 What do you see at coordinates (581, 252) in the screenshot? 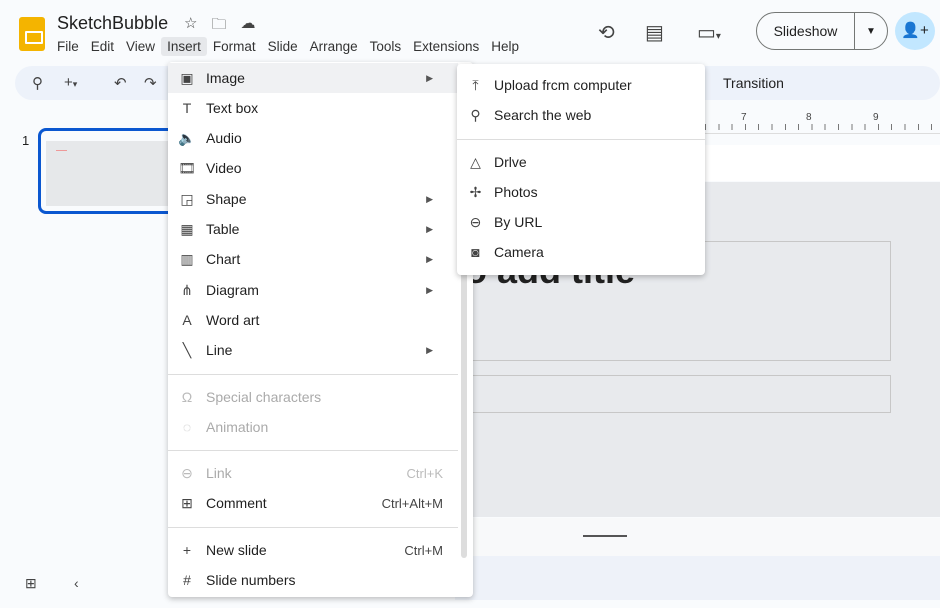
I see `submenu-item: ◙ Camera` at bounding box center [581, 252].